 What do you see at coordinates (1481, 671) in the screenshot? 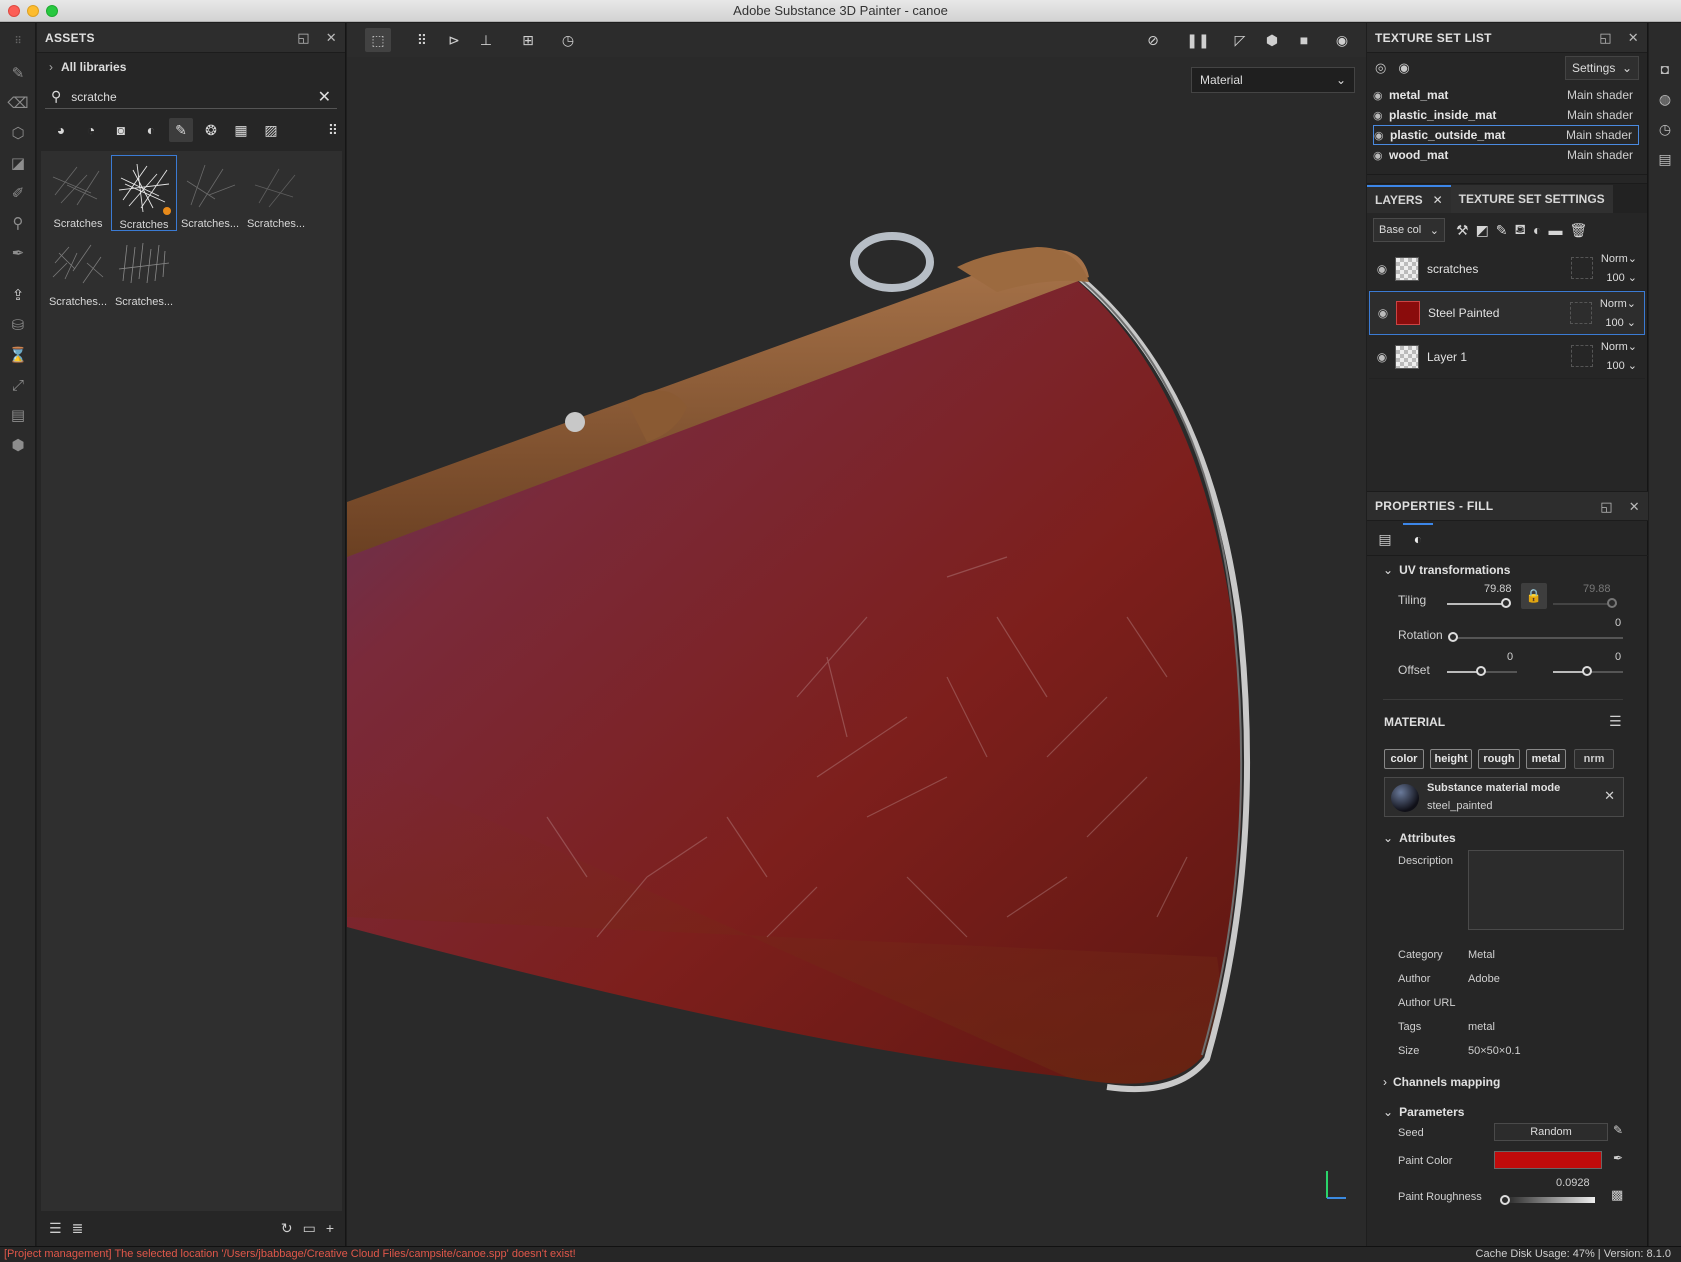
I see `offset-u-slider-handle` at bounding box center [1481, 671].